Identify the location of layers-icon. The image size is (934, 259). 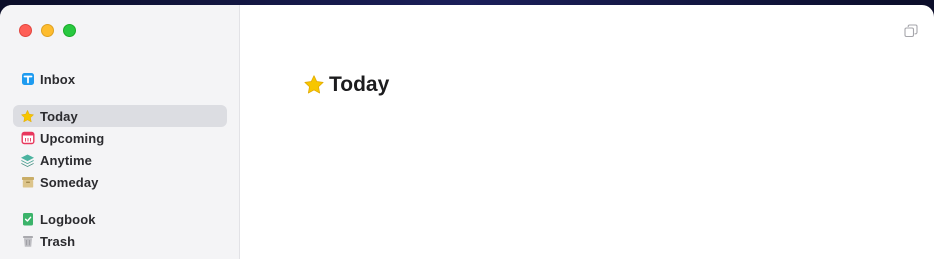
(27, 160).